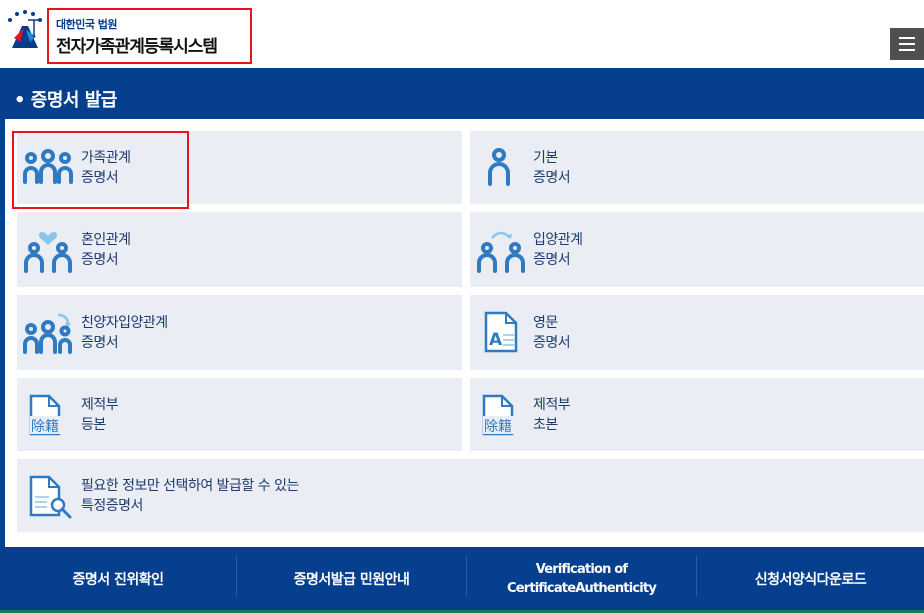 The width and height of the screenshot is (924, 613). What do you see at coordinates (48, 166) in the screenshot?
I see `family-icon` at bounding box center [48, 166].